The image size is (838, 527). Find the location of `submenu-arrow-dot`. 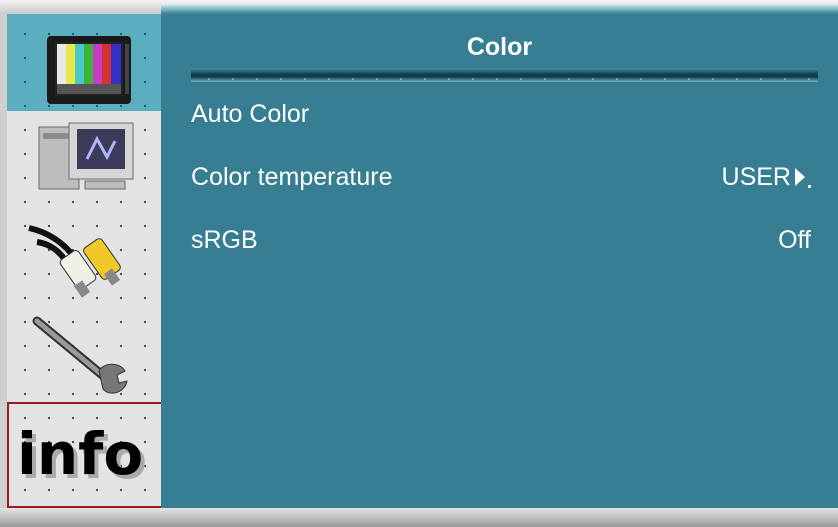

submenu-arrow-dot is located at coordinates (809, 186).